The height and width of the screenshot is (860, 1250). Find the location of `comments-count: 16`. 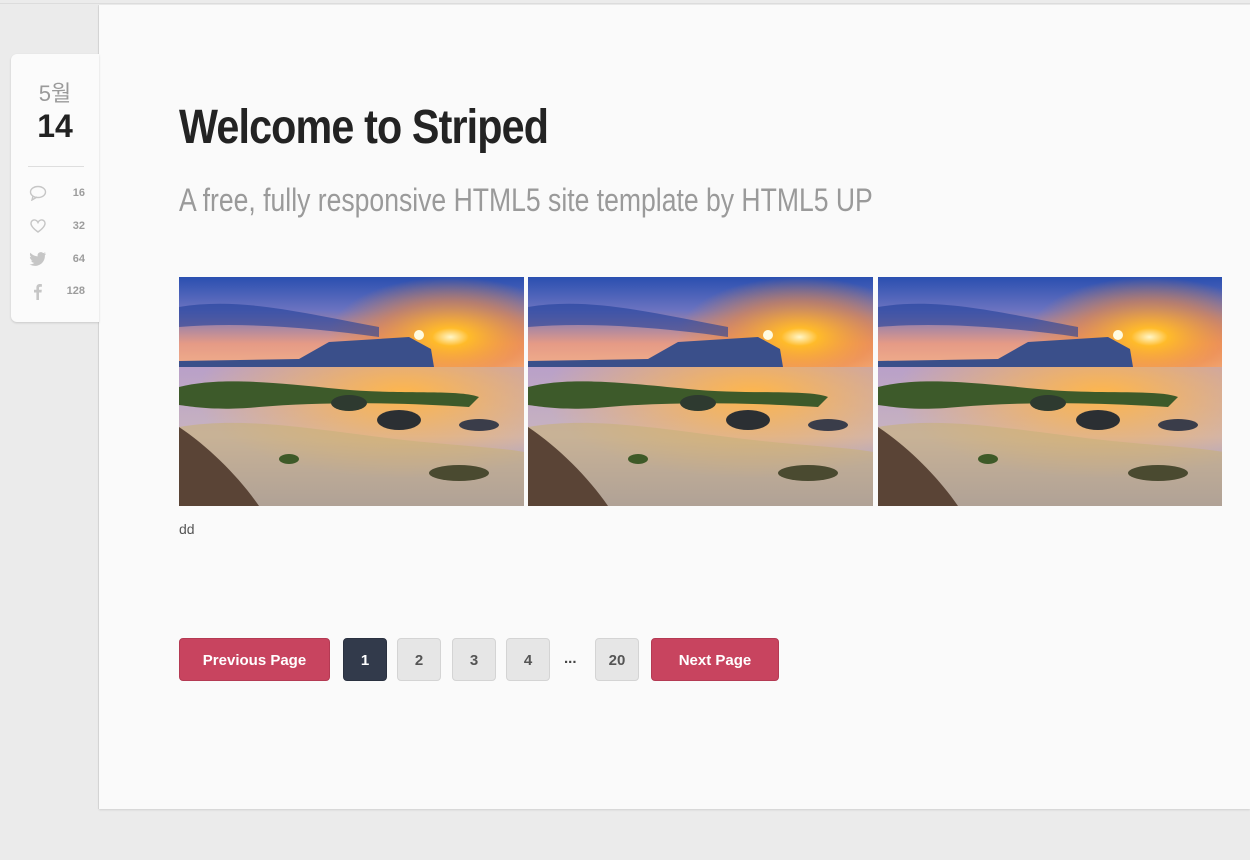

comments-count: 16 is located at coordinates (78, 193).